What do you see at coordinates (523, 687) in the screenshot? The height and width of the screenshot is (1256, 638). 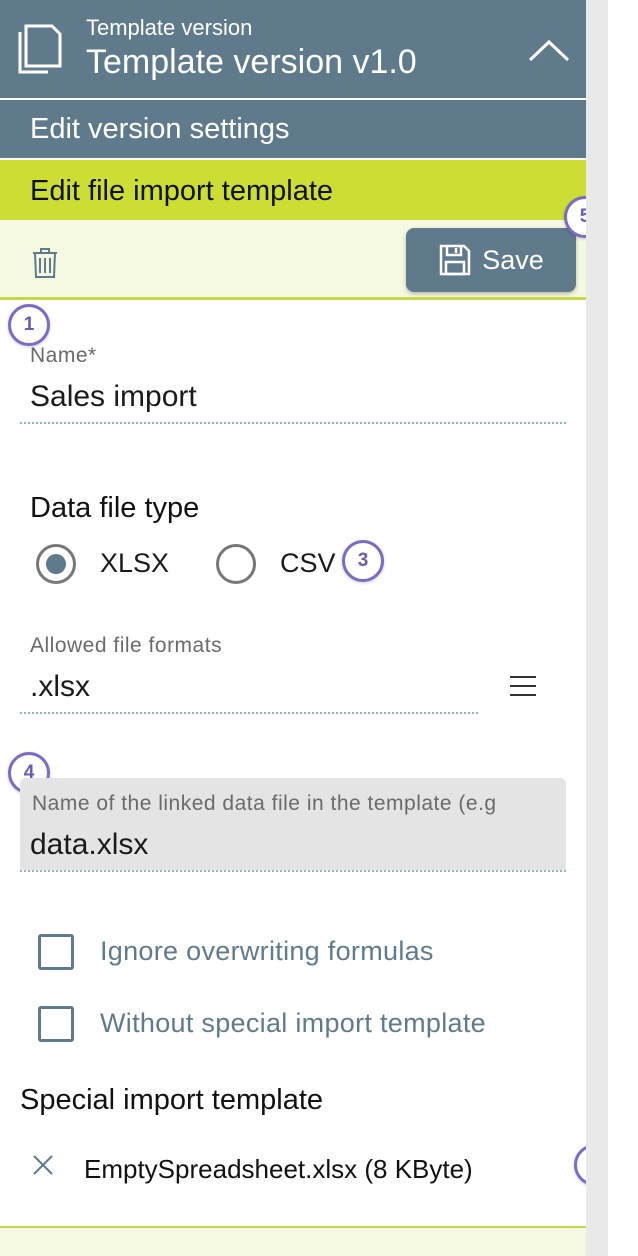 I see `menu-icon` at bounding box center [523, 687].